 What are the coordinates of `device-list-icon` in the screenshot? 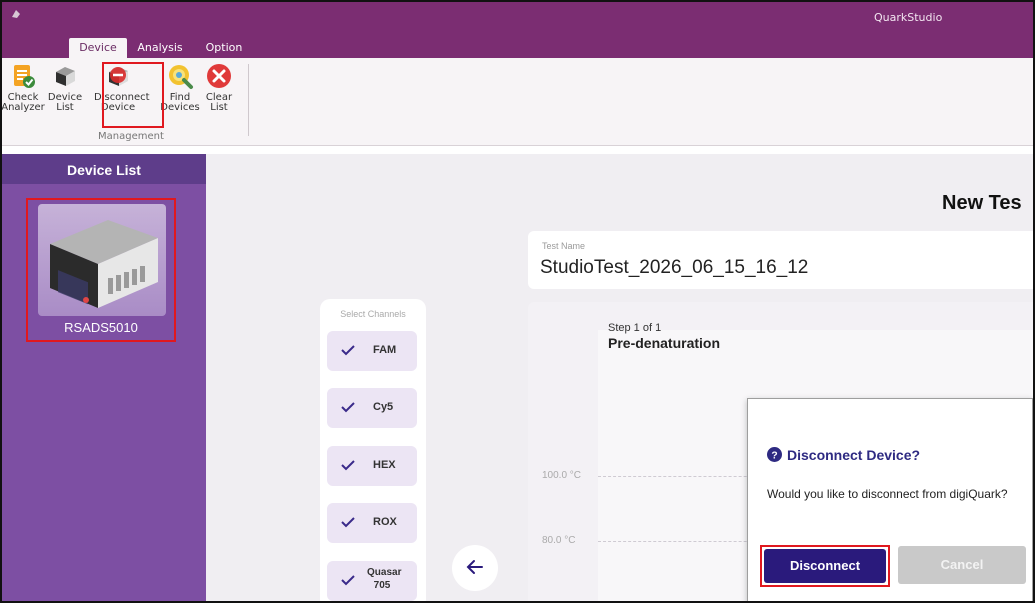 It's located at (65, 76).